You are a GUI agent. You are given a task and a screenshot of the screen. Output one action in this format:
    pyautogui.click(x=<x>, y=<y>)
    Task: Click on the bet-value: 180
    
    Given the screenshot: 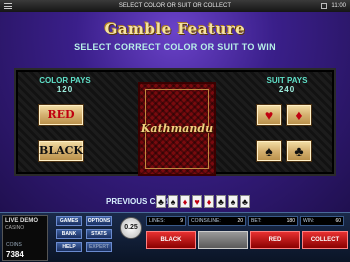 What is the action you would take?
    pyautogui.click(x=290, y=221)
    